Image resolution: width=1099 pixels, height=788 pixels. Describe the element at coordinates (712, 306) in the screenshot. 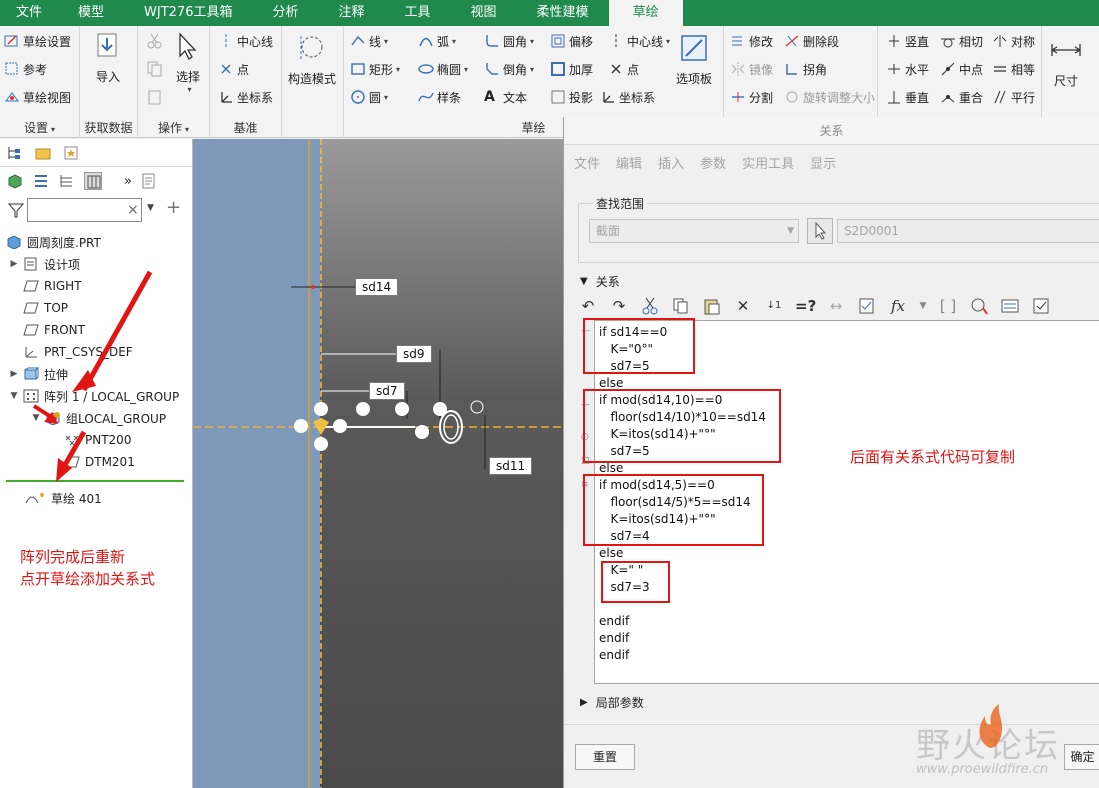

I see `paste-icon` at that location.